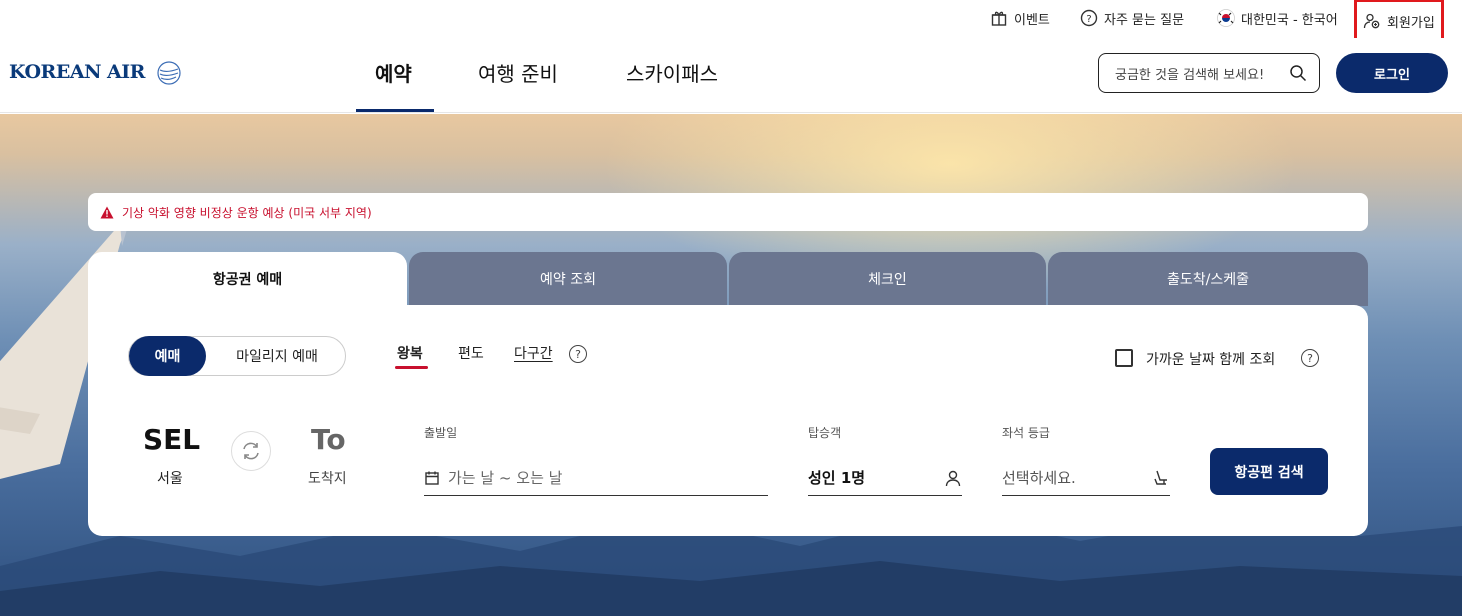 This screenshot has width=1462, height=616. I want to click on search-placeholder: 궁금한 것을 검색해 보세요!, so click(1190, 75).